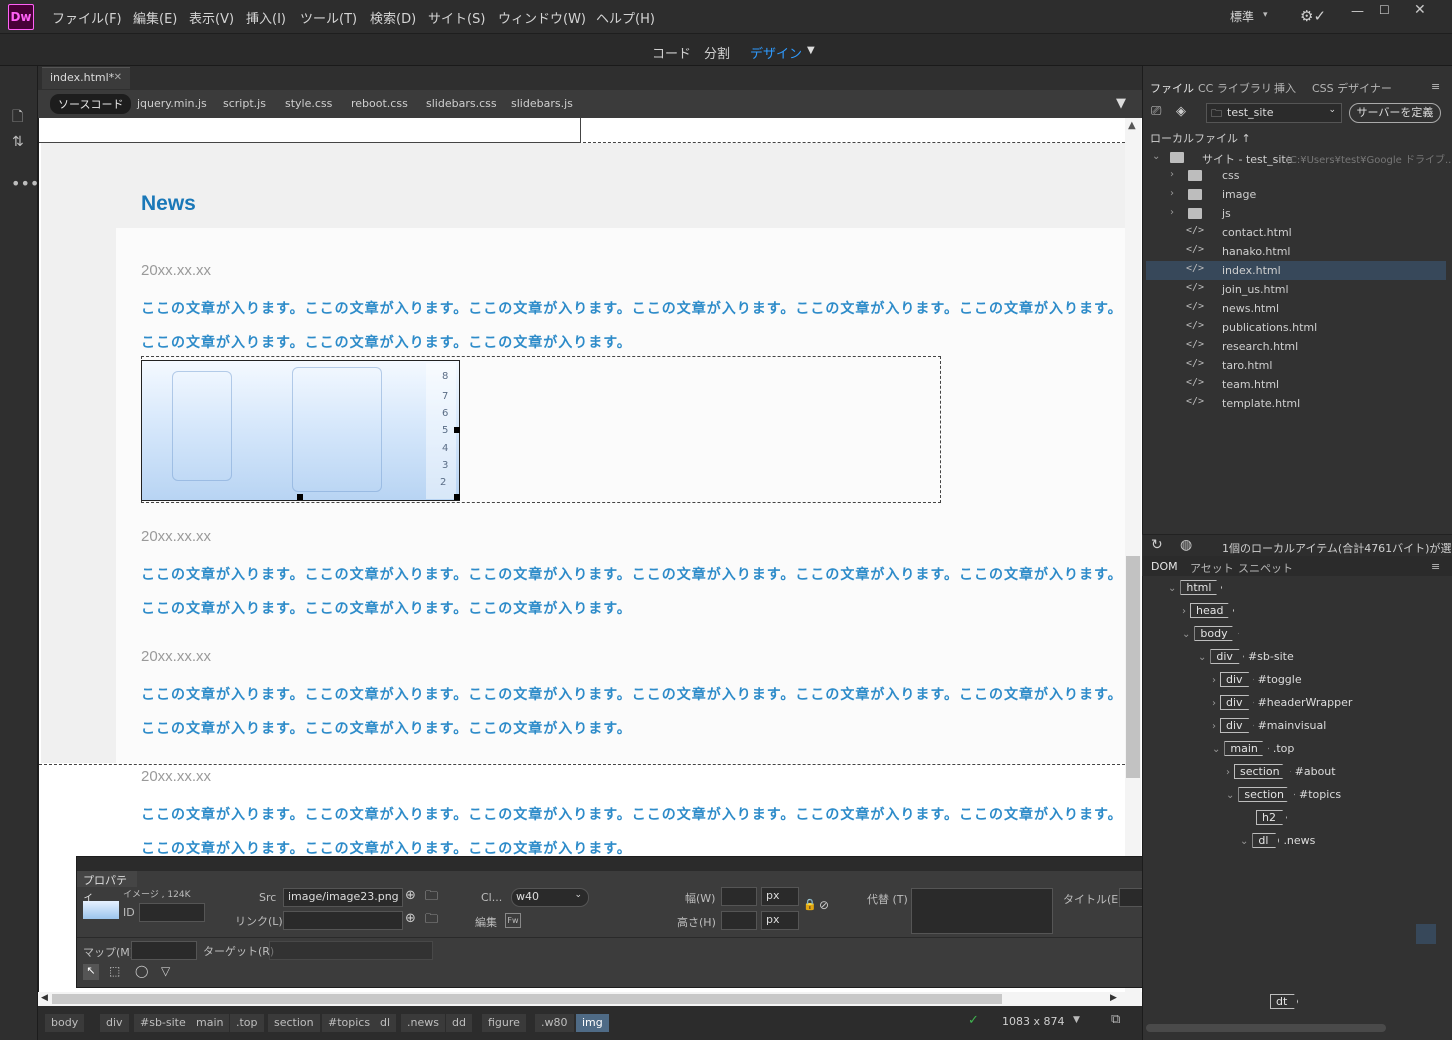 The height and width of the screenshot is (1040, 1452). What do you see at coordinates (1296, 270) in the screenshot?
I see `file-row-selected: </> index.html` at bounding box center [1296, 270].